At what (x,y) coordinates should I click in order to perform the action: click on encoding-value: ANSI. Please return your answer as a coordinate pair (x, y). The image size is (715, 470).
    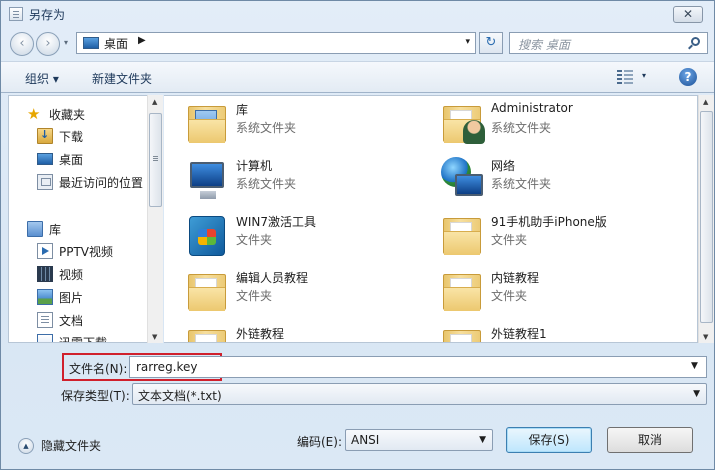
    Looking at the image, I should click on (365, 440).